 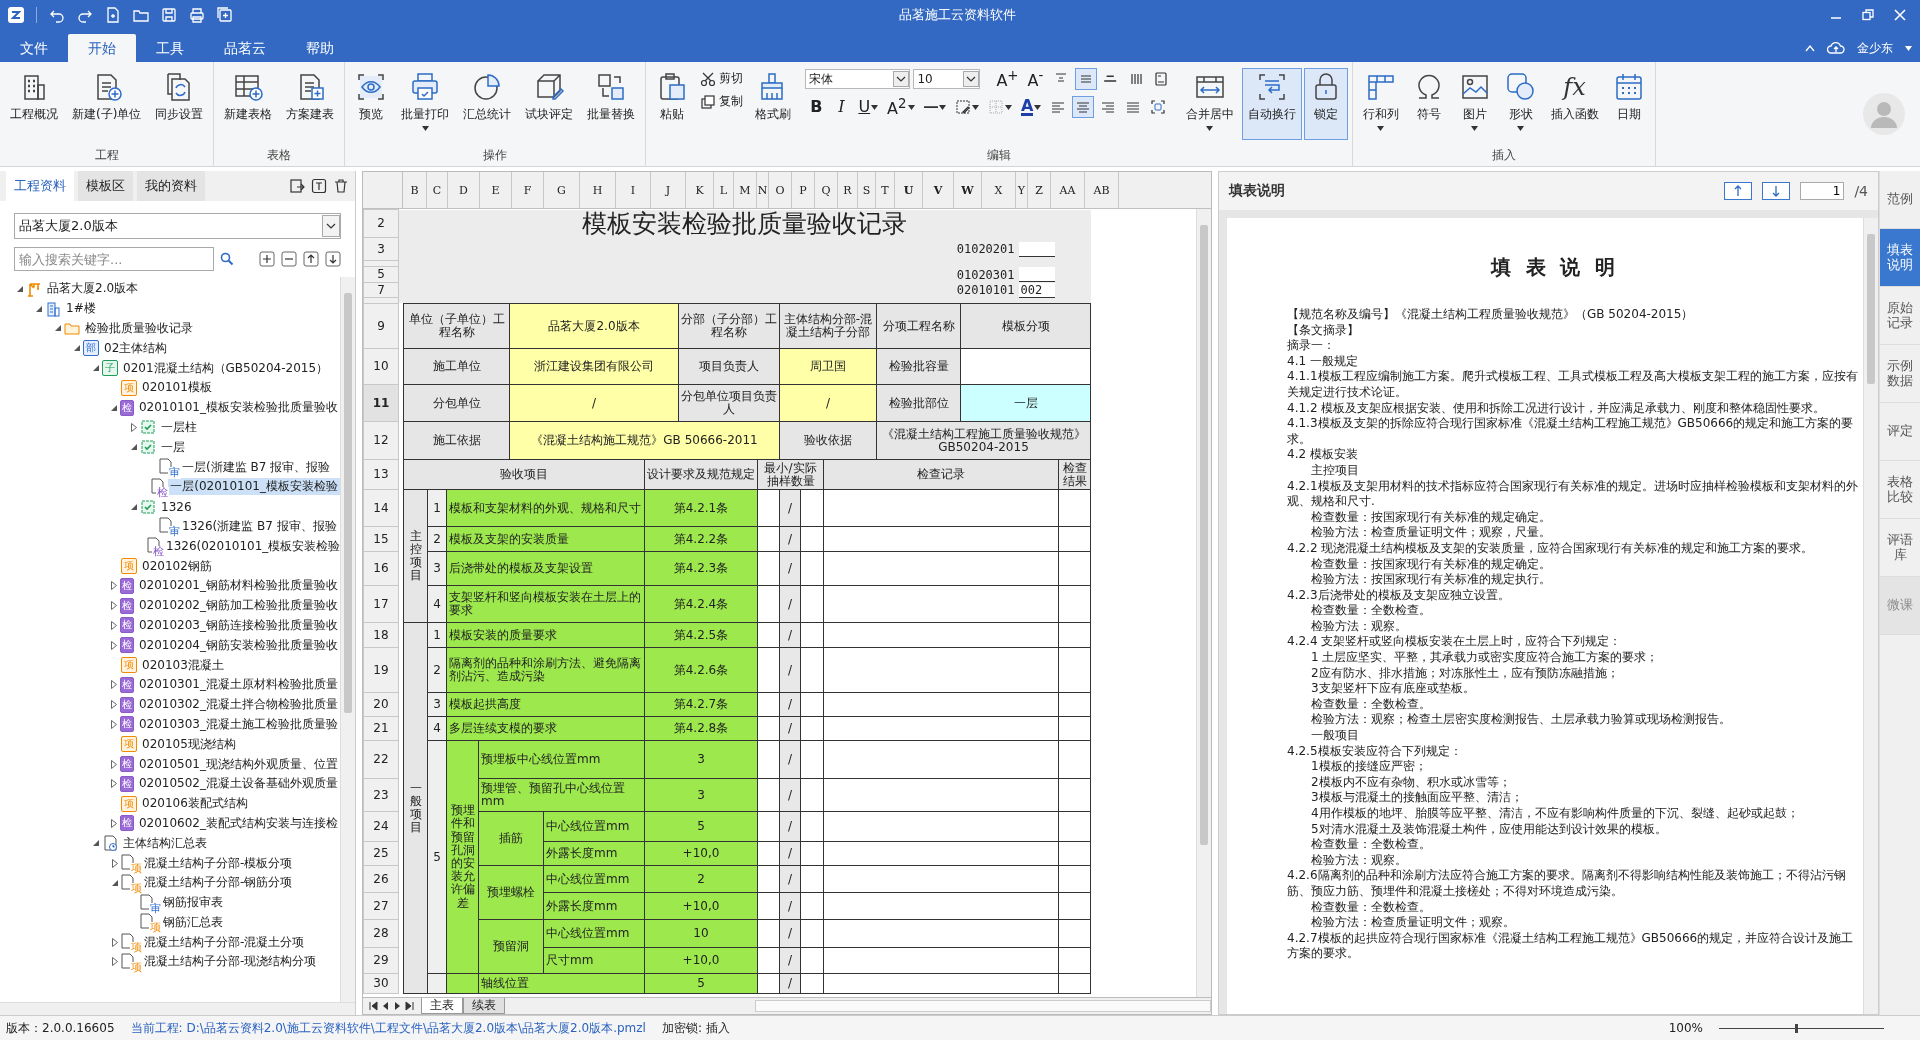 I want to click on format-button: I, so click(x=841, y=107).